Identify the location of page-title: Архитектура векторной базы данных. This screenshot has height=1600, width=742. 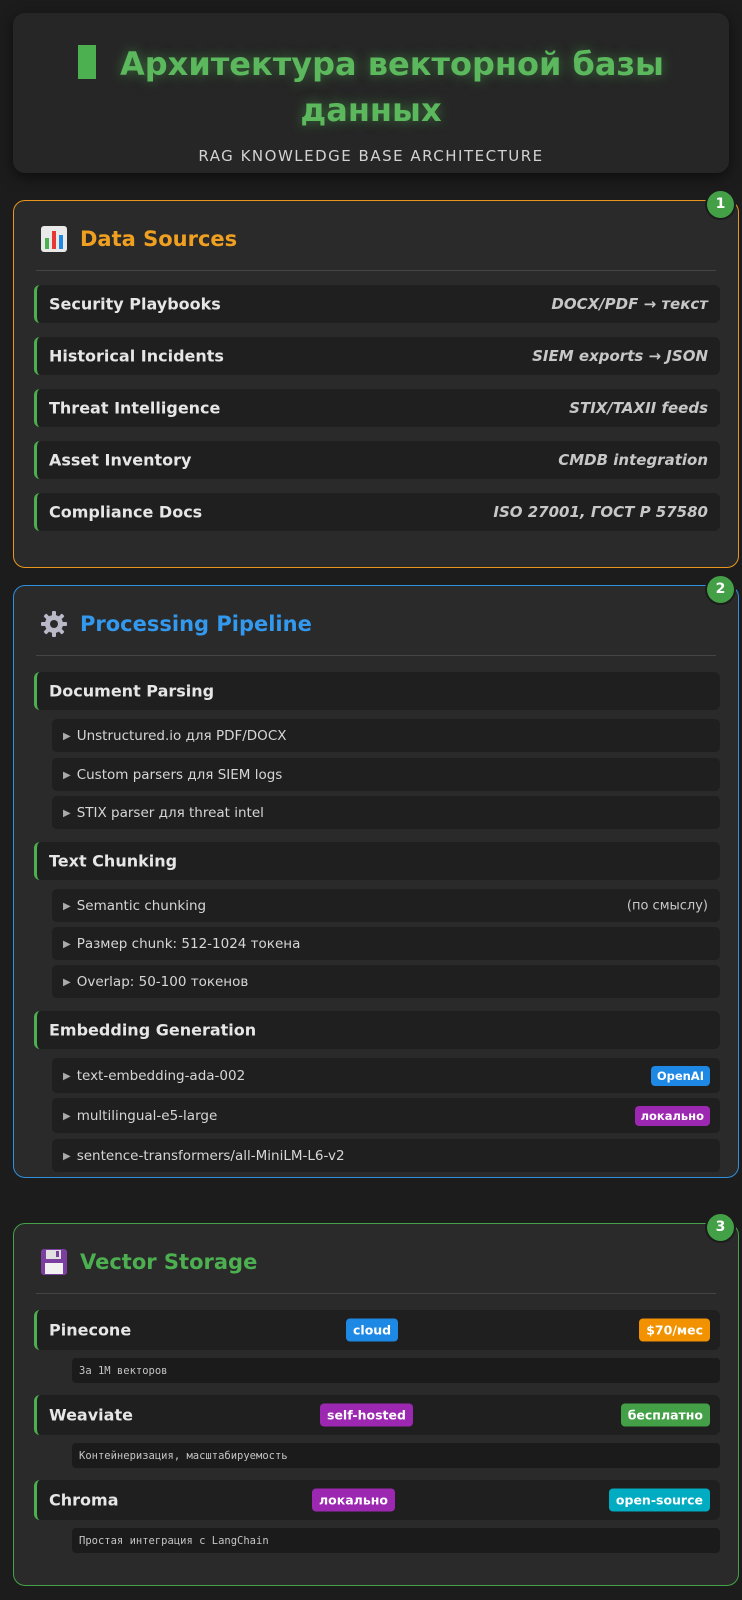
(371, 87).